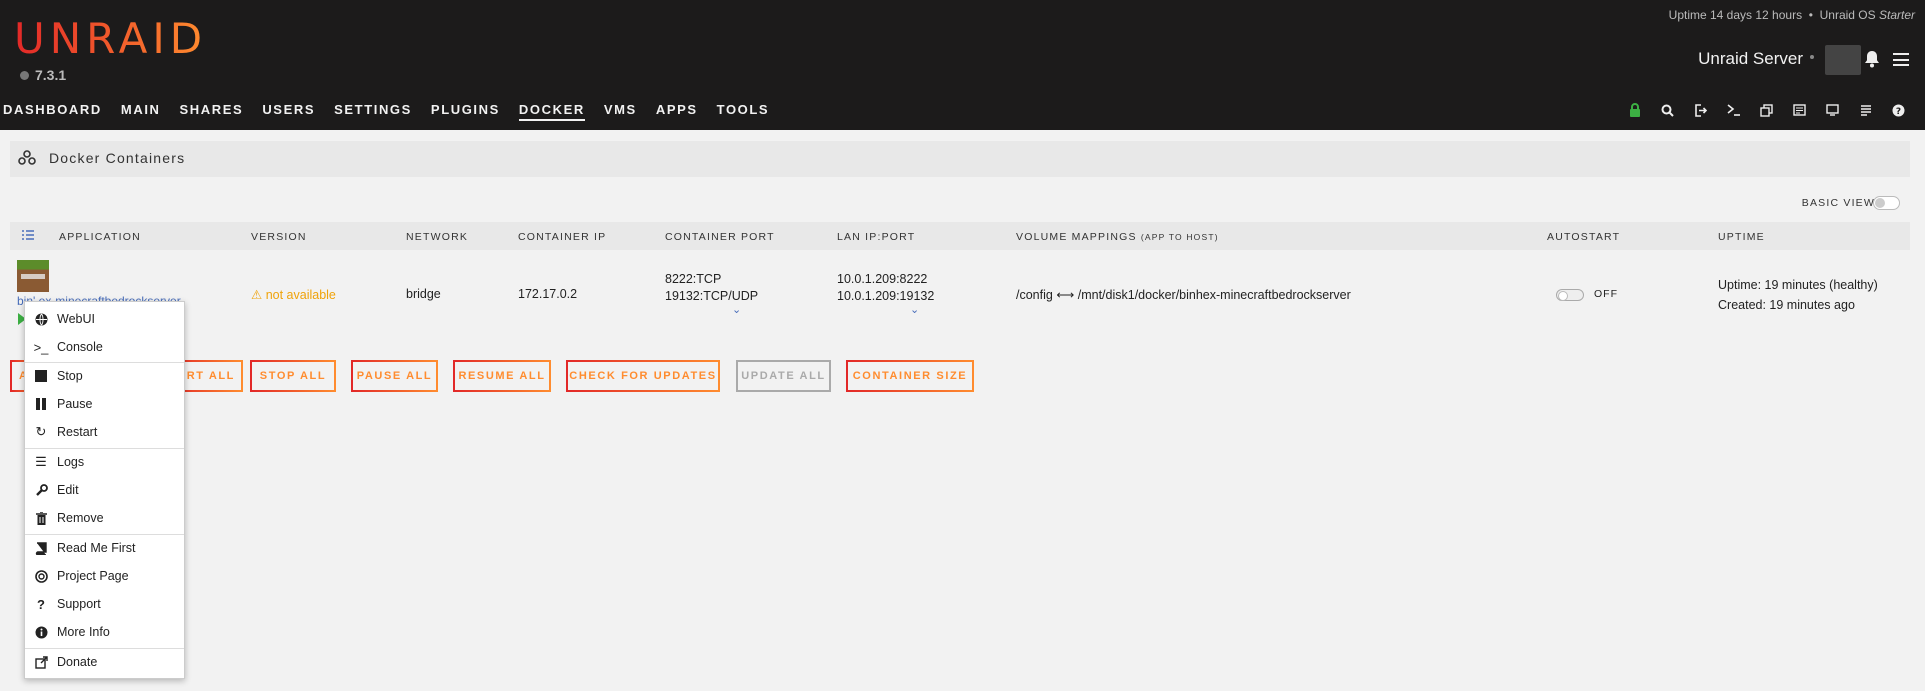 This screenshot has height=691, width=1925. I want to click on stop-all-button: STOP ALL, so click(293, 376).